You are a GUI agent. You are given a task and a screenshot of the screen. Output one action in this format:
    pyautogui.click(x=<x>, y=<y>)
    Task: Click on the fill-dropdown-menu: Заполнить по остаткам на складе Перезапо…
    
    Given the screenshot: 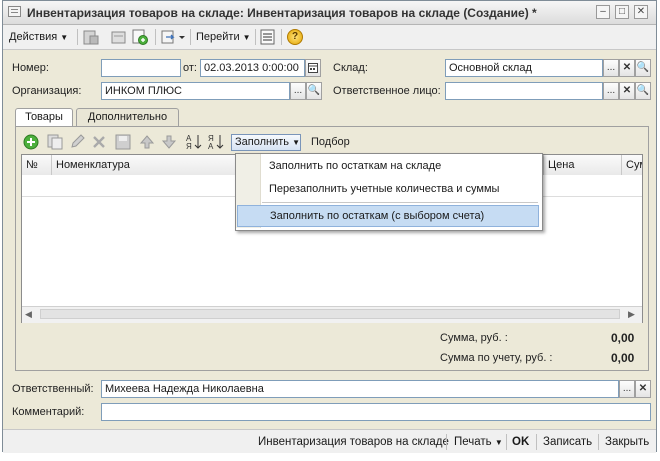 What is the action you would take?
    pyautogui.click(x=389, y=192)
    